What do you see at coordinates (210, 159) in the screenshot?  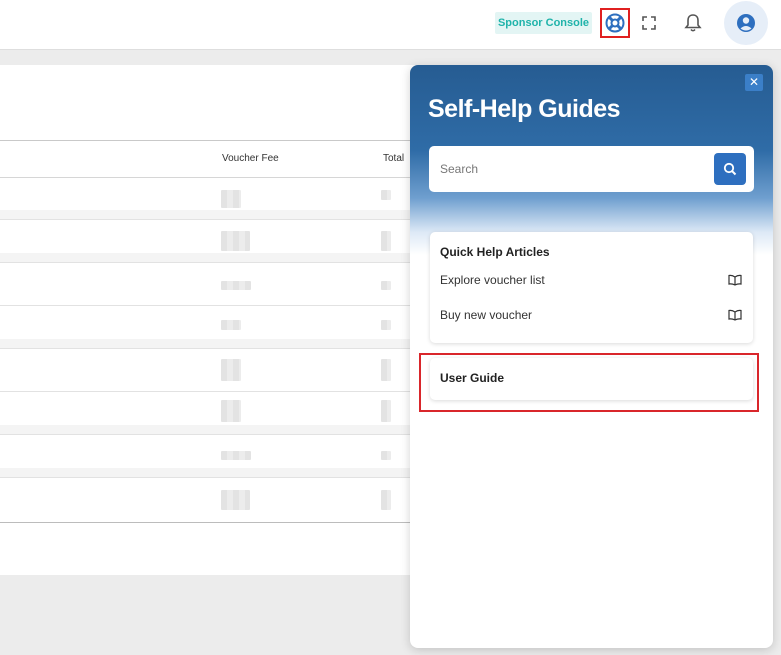 I see `table-header: Voucher Fee Total` at bounding box center [210, 159].